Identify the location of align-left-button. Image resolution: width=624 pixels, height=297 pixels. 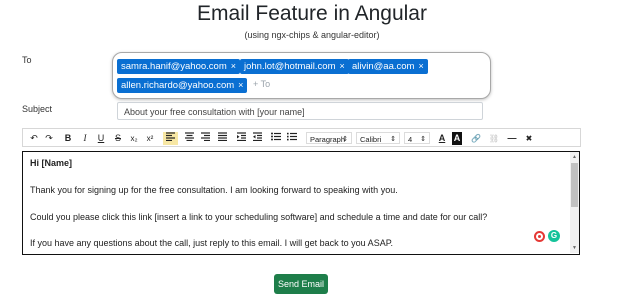
(170, 138).